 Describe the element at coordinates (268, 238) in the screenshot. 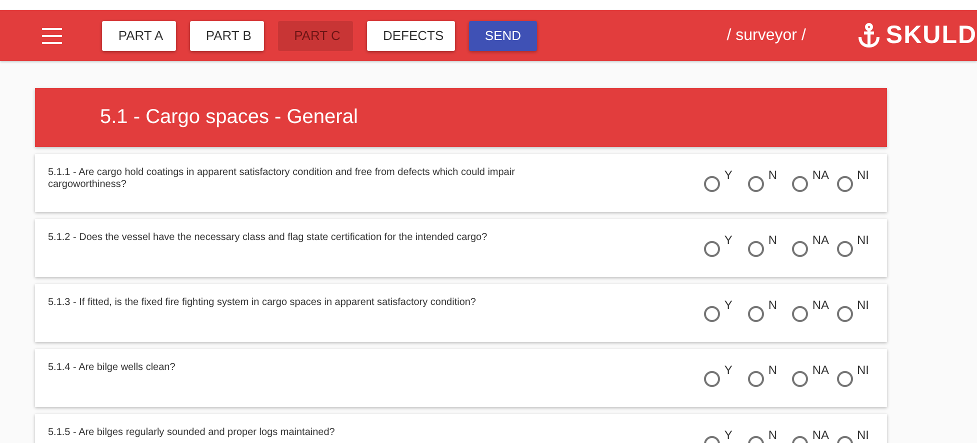

I see `question-text: 5.1.2 - Does the vessel have the necessary class and flag state certification for the intended cargo?` at that location.